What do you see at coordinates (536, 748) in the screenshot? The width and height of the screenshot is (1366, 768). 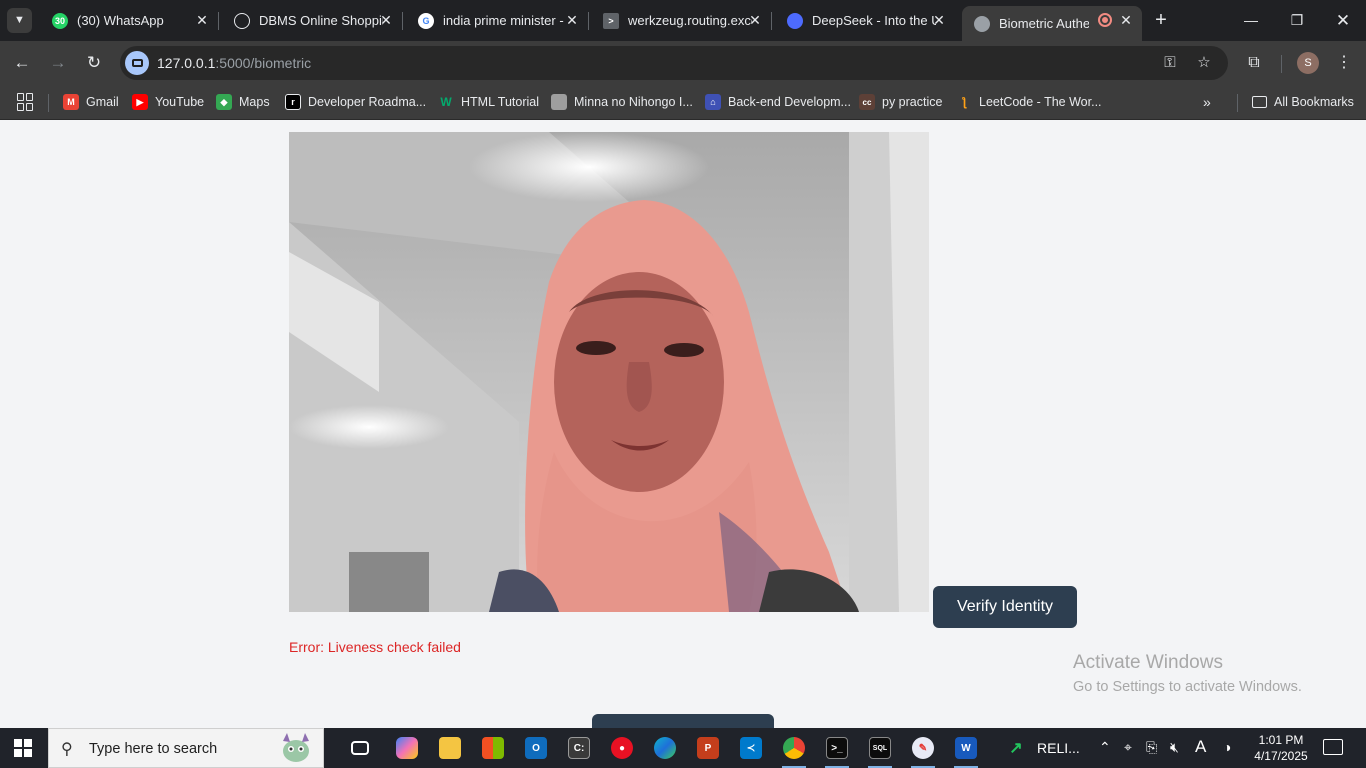 I see `outlook-icon: O` at bounding box center [536, 748].